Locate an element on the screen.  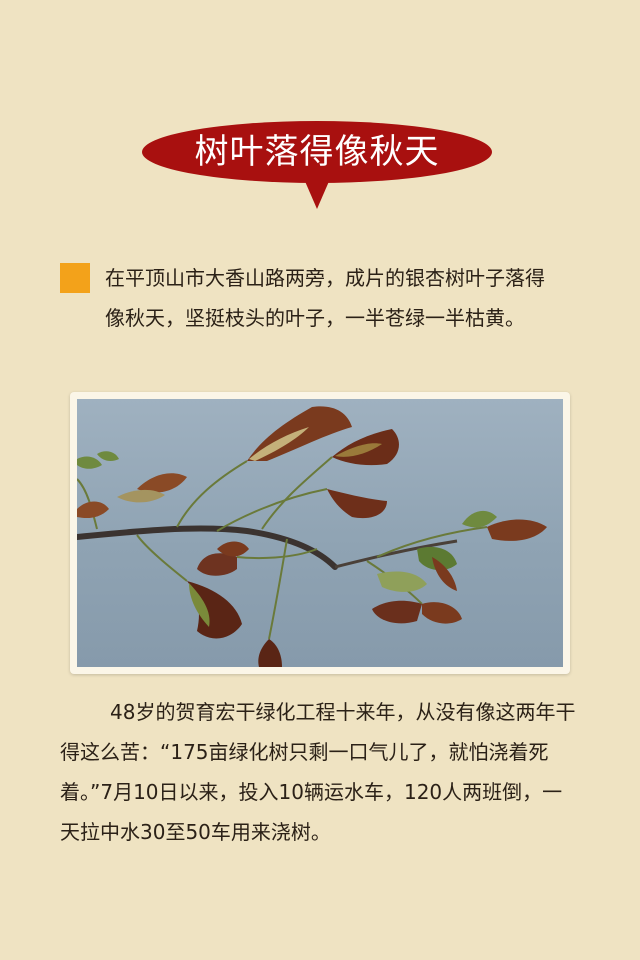
title-banner: 树叶落得像秋天 is located at coordinates (317, 165).